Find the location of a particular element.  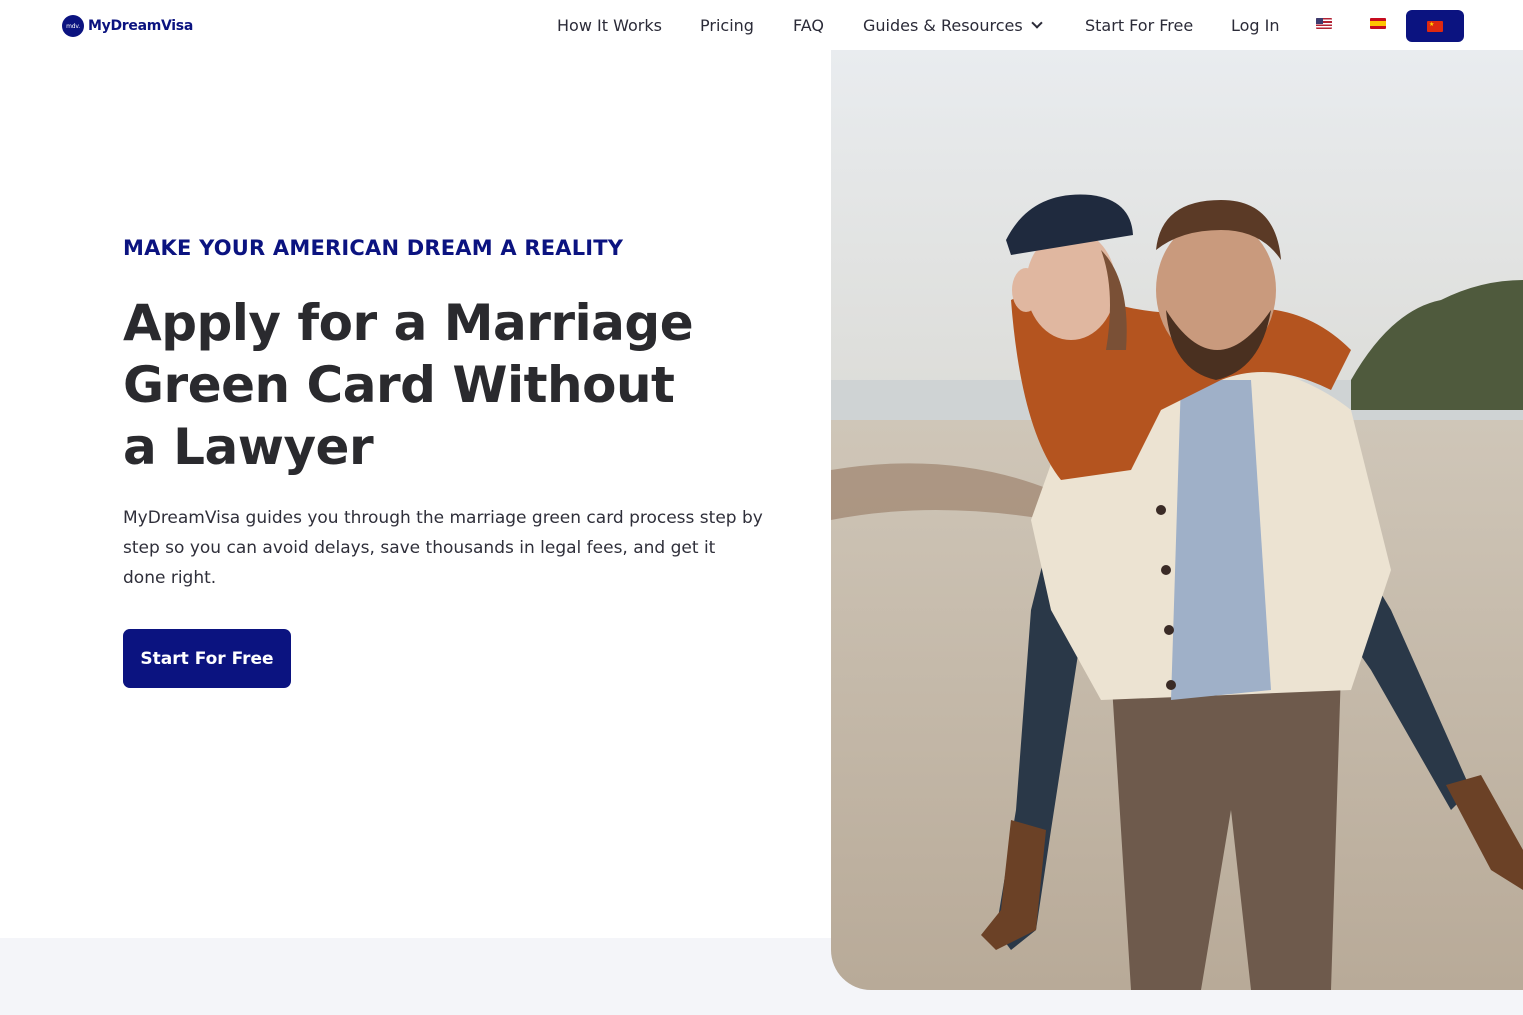

spain-flag-icon is located at coordinates (1378, 23).